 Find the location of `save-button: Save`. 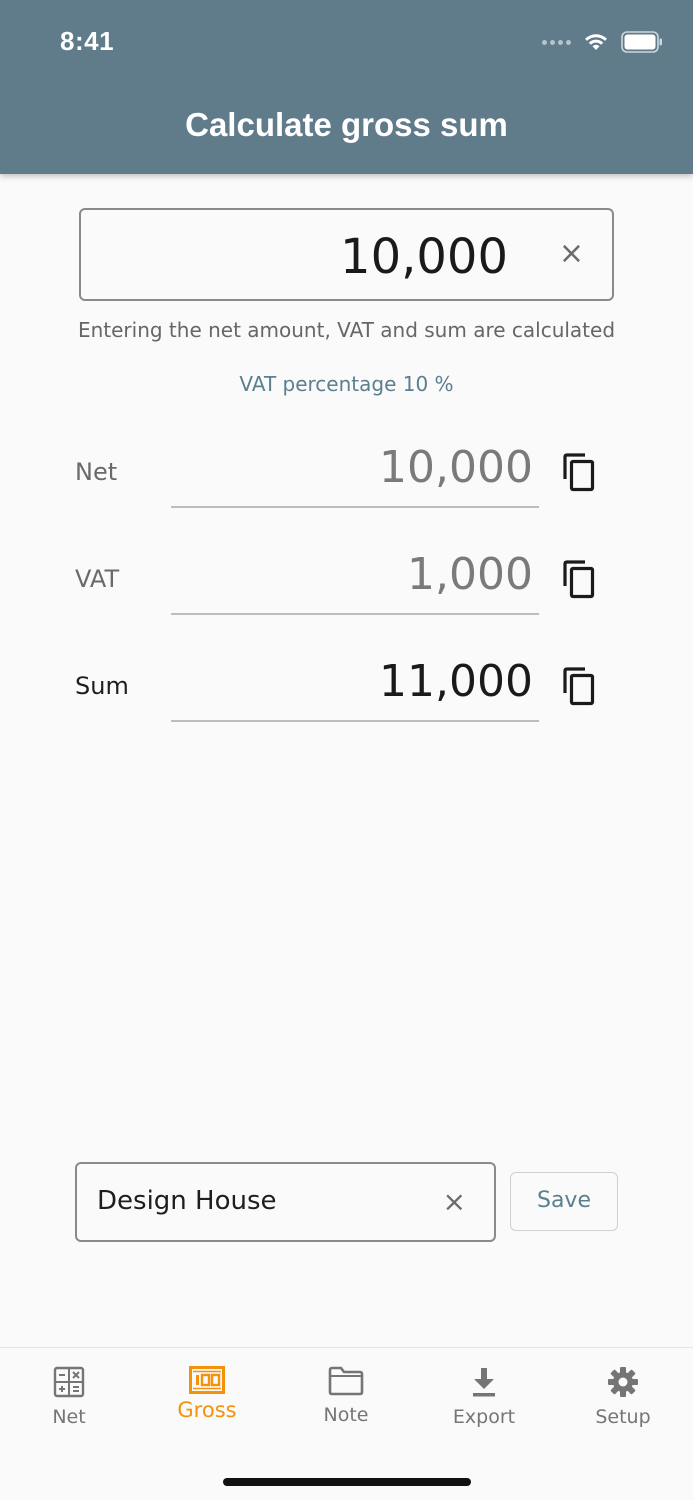

save-button: Save is located at coordinates (564, 1201).